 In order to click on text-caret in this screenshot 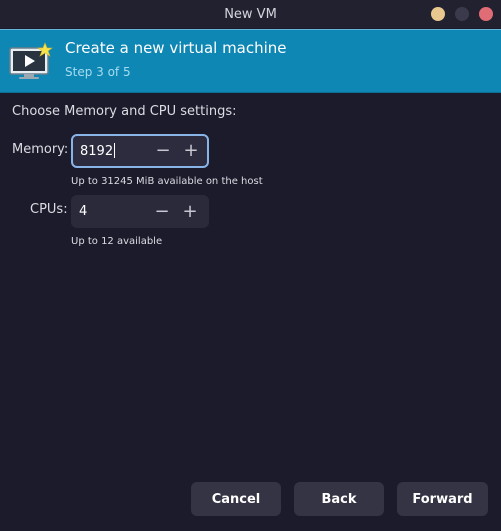, I will do `click(115, 150)`.